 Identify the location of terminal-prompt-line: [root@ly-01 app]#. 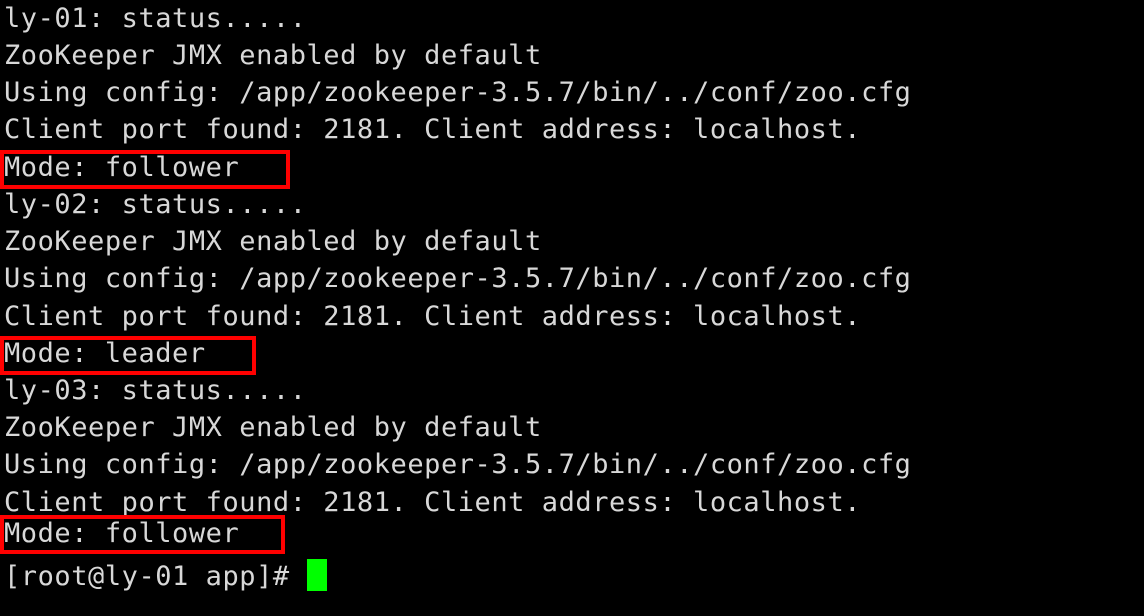
(165, 576).